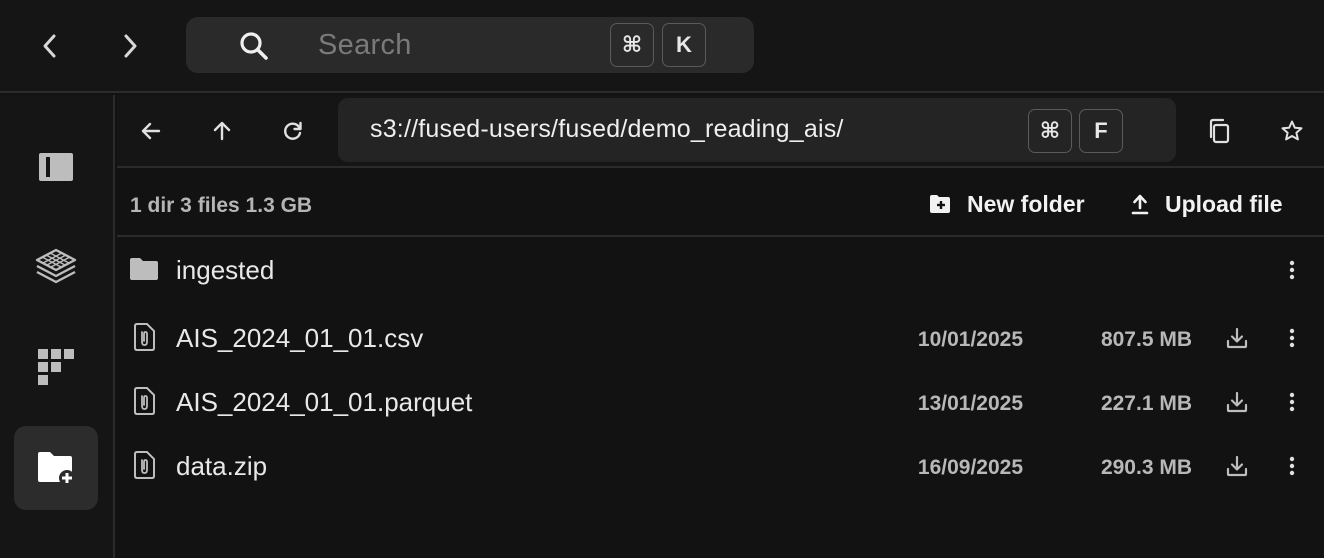 This screenshot has width=1324, height=558. I want to click on sidebar-item-layers, so click(56, 267).